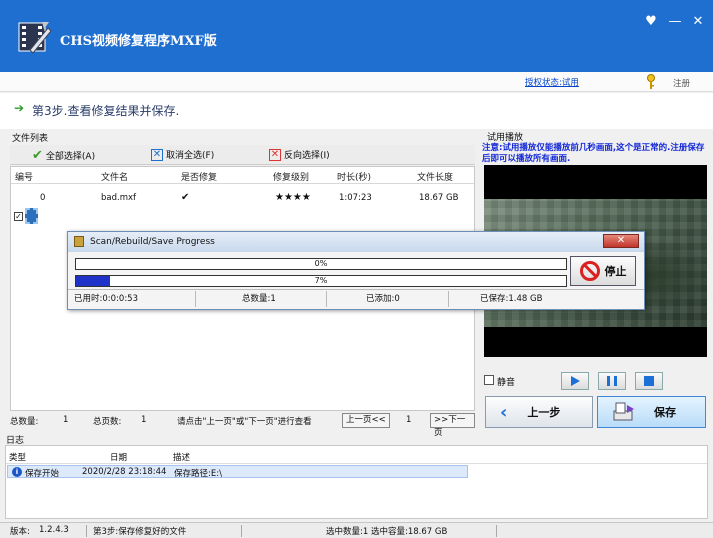  Describe the element at coordinates (70, 157) in the screenshot. I see `select-all-label: 全部选择(A)` at that location.